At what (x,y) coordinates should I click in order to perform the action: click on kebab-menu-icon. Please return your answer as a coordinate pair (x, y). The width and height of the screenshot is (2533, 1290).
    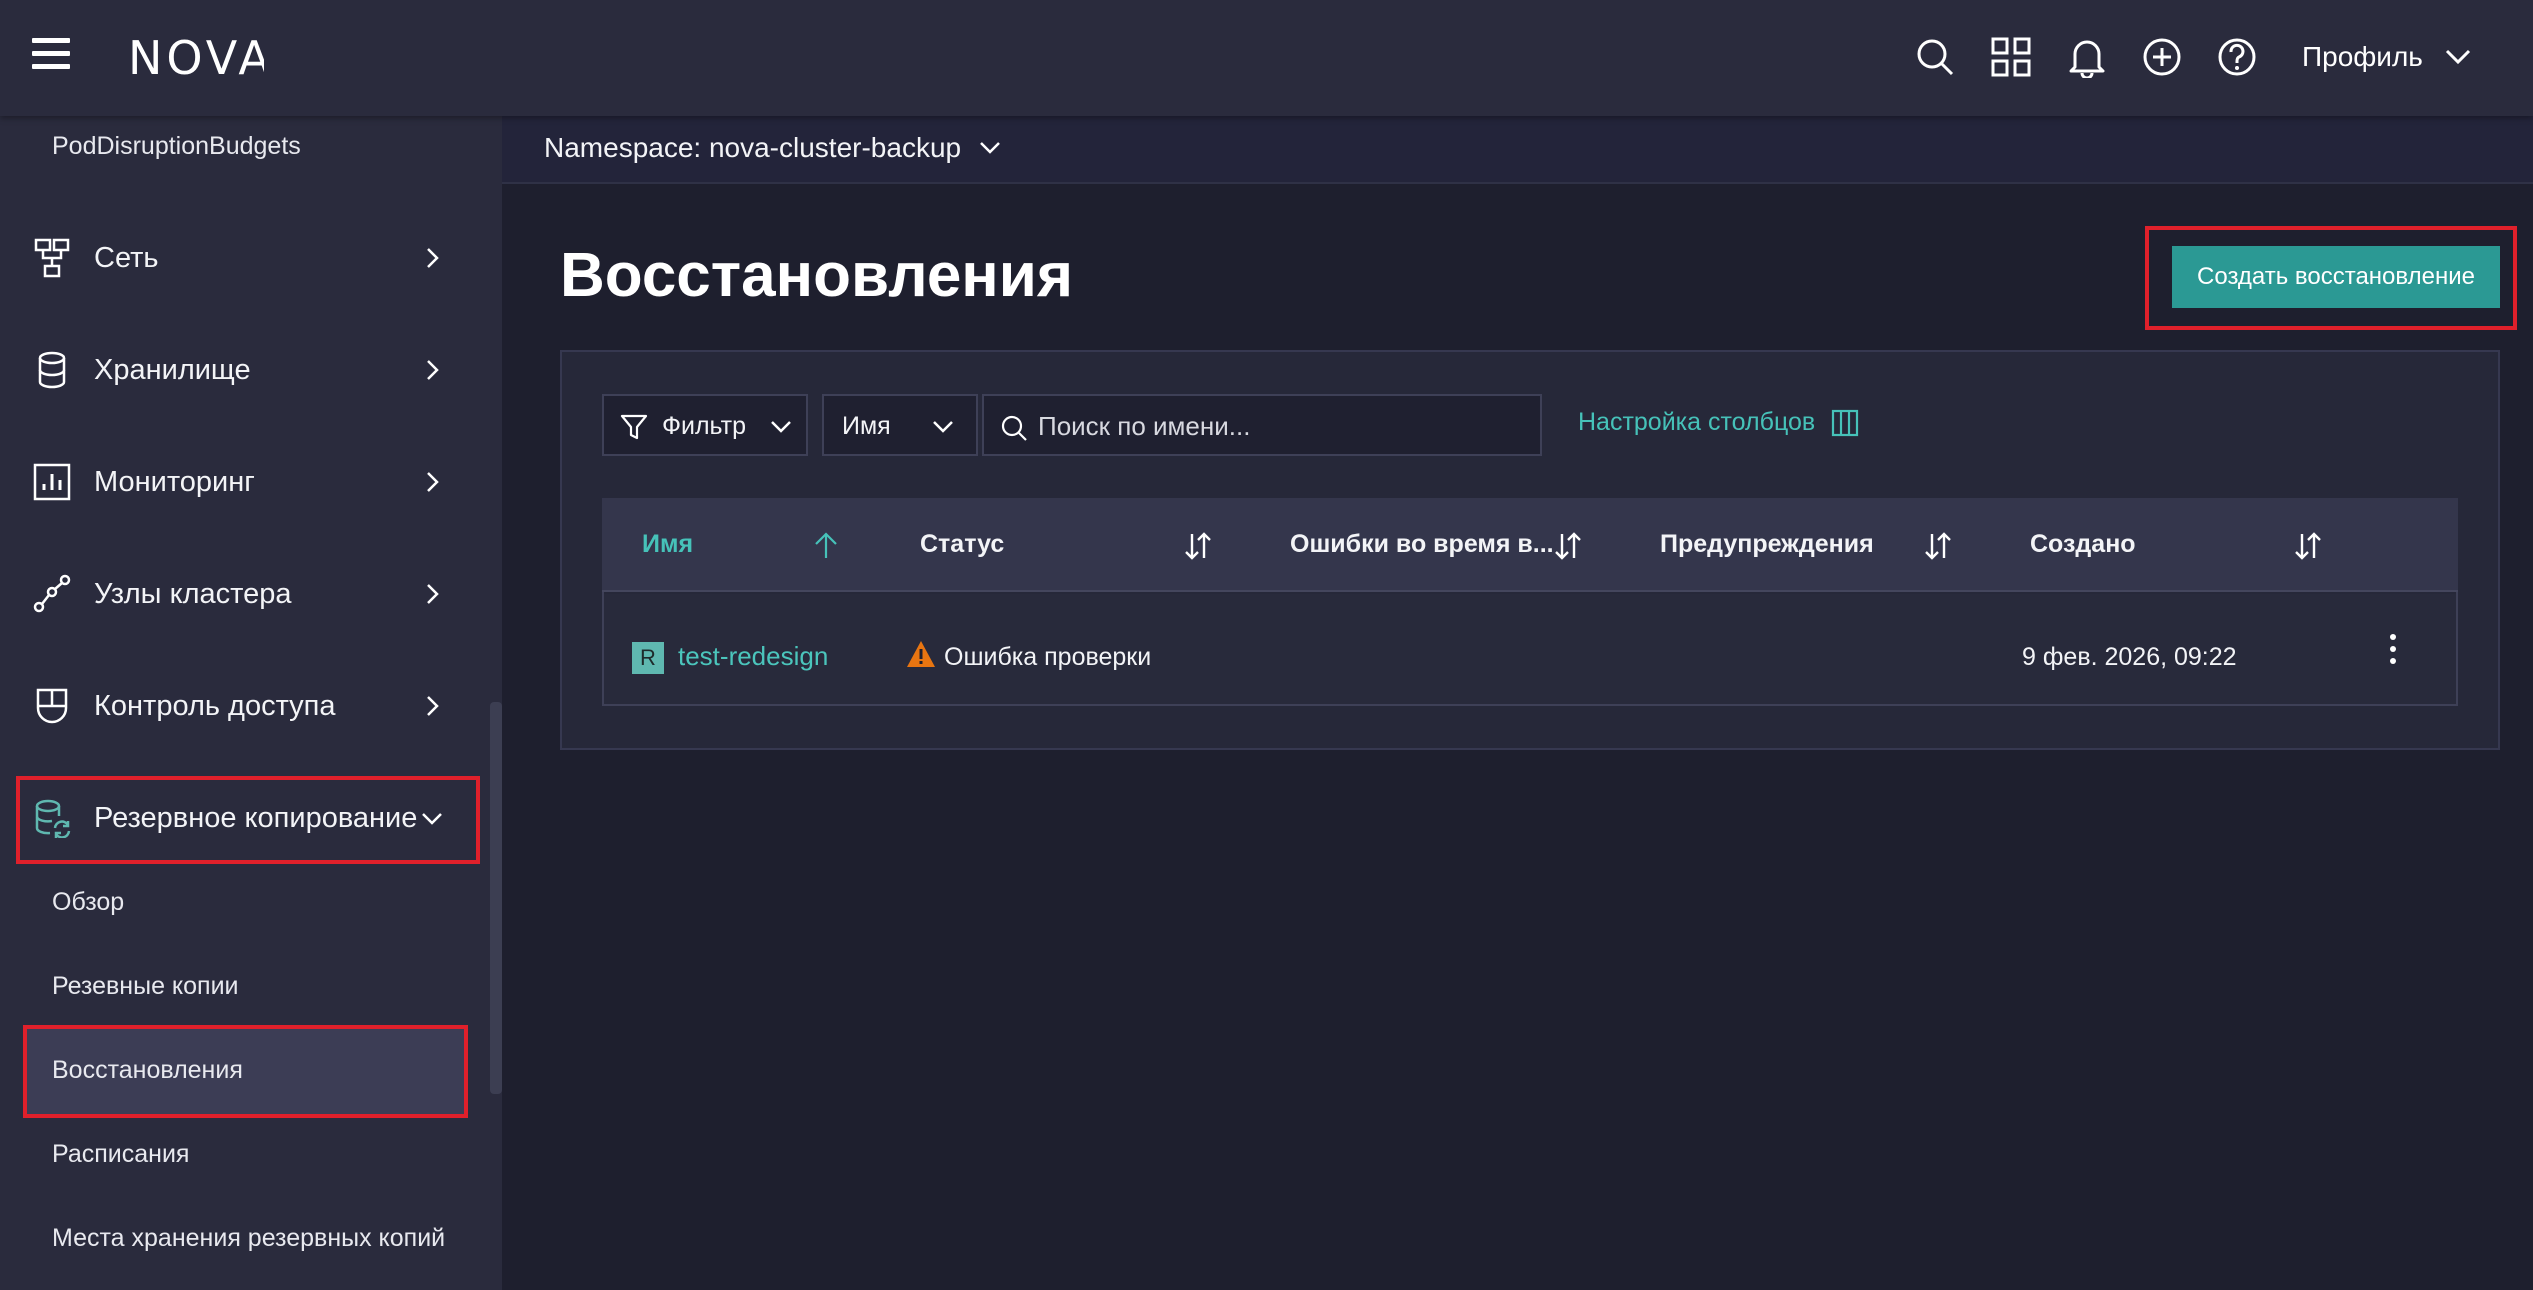
    Looking at the image, I should click on (2393, 650).